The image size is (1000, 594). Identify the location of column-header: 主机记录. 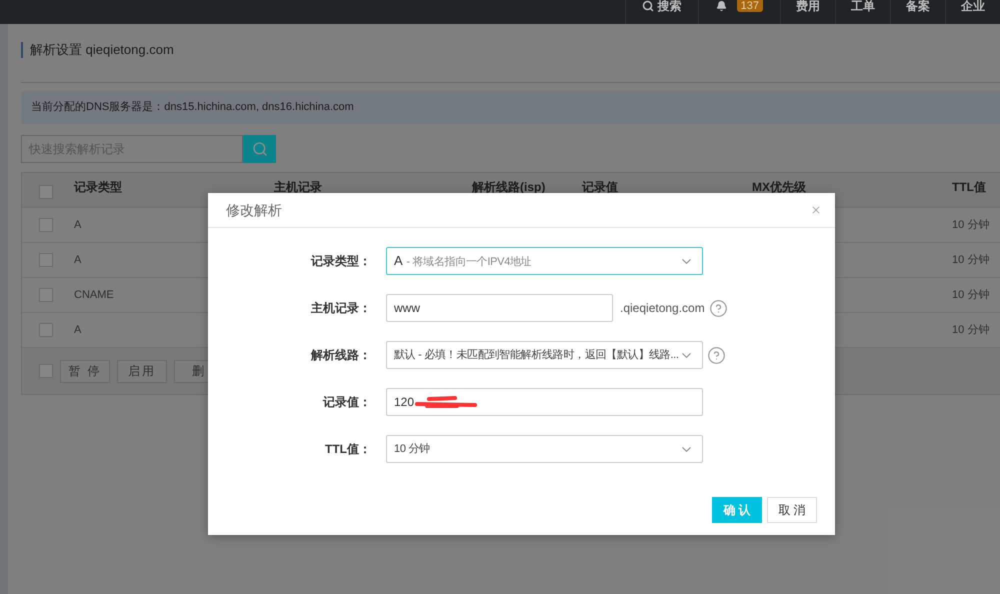
(298, 187).